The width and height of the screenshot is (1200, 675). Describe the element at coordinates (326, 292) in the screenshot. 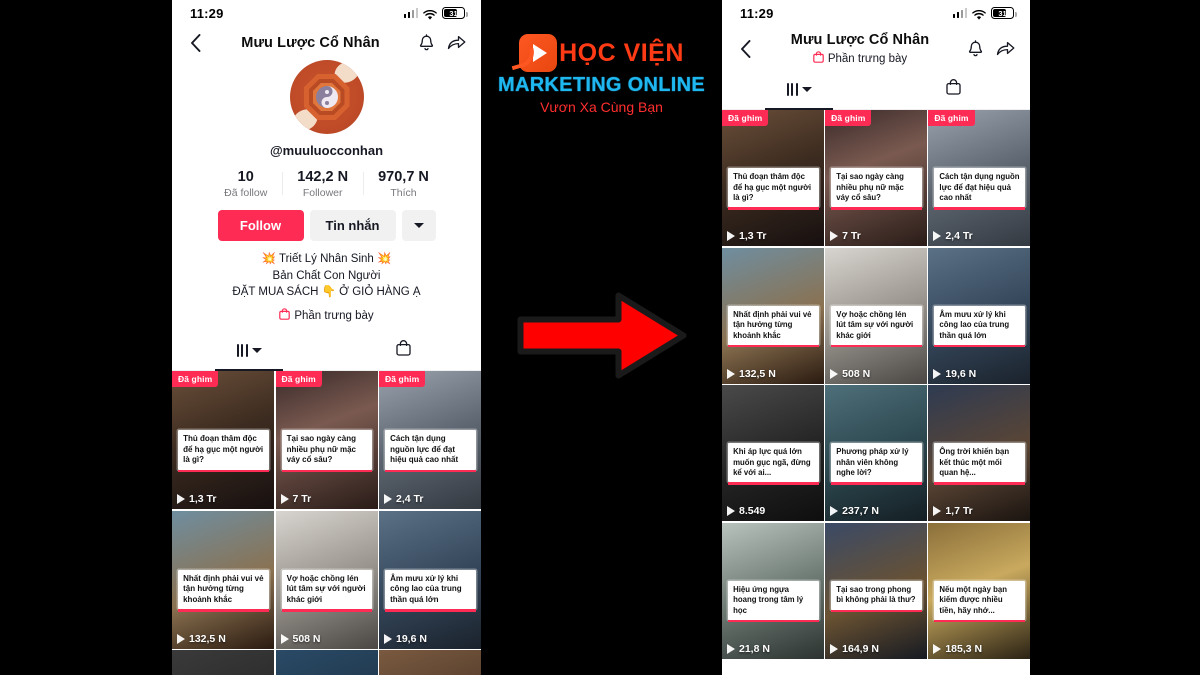

I see `bio-line-3: ĐẶT MUA SÁCH 👇 Ở GIỎ HÀNG Ạ` at that location.